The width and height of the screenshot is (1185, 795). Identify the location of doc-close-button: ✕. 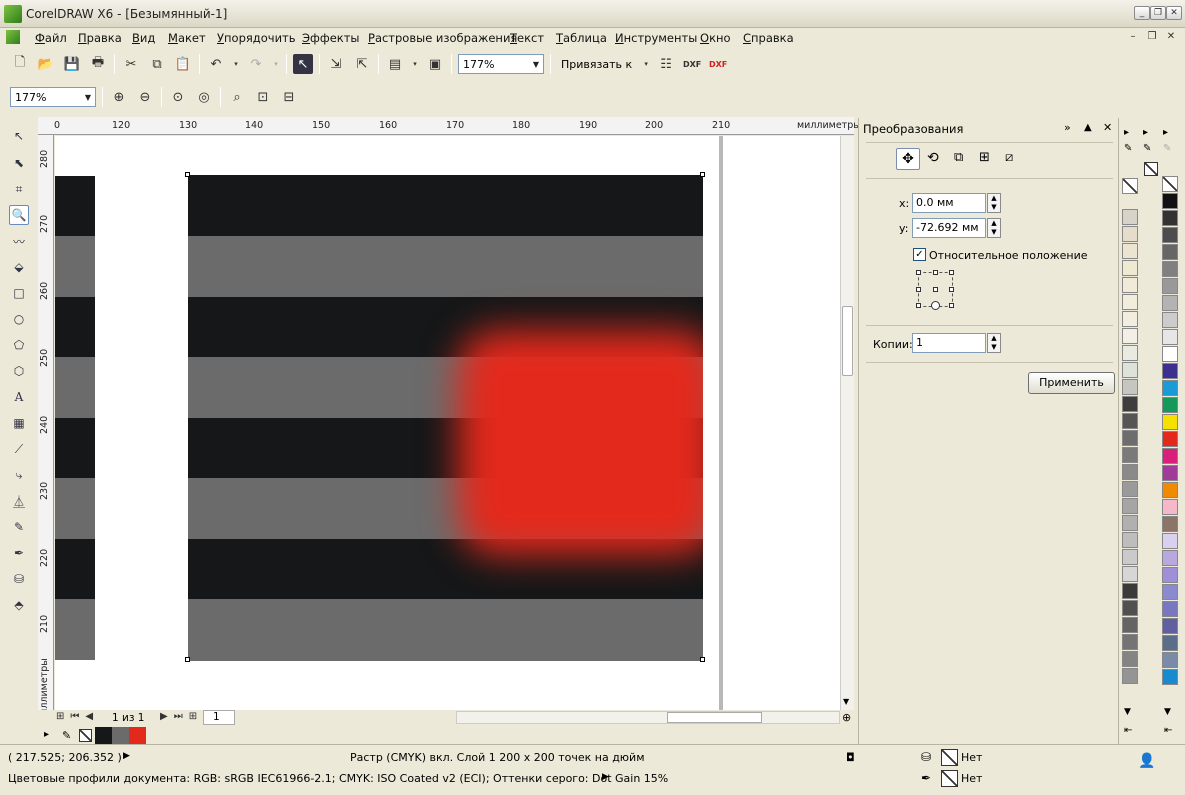
(1171, 37).